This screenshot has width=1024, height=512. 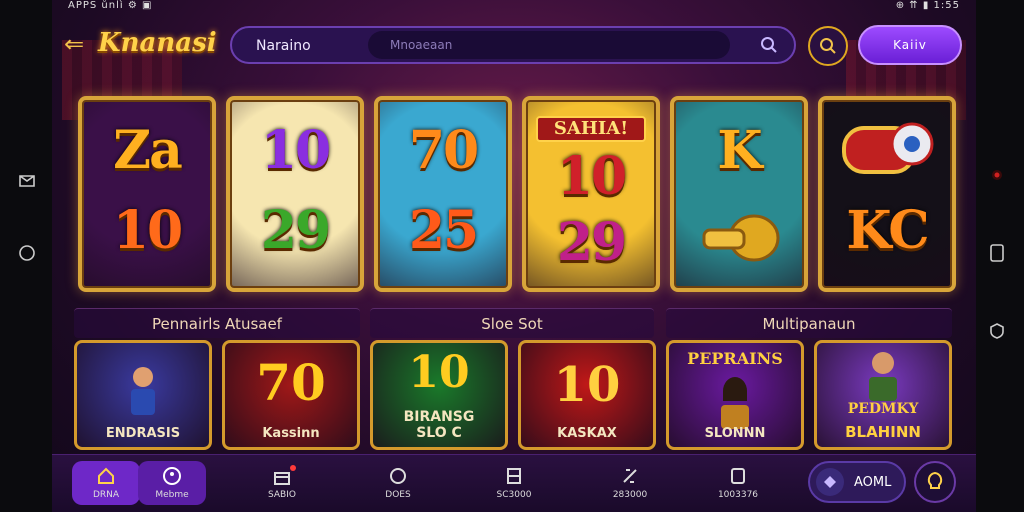 What do you see at coordinates (741, 238) in the screenshot?
I see `cannon-icon` at bounding box center [741, 238].